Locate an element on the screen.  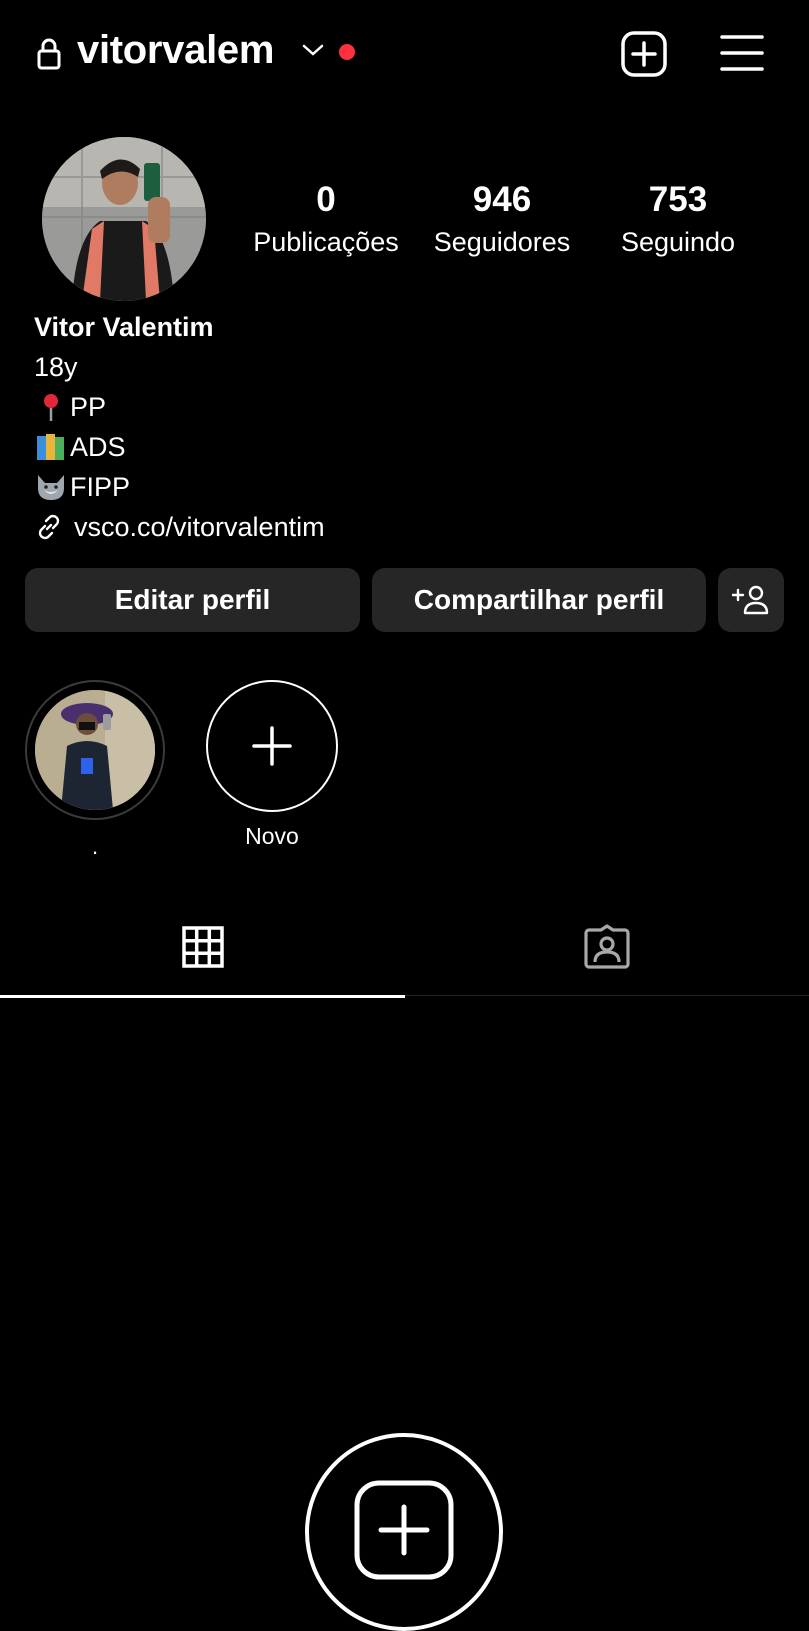
plus-icon is located at coordinates (272, 746).